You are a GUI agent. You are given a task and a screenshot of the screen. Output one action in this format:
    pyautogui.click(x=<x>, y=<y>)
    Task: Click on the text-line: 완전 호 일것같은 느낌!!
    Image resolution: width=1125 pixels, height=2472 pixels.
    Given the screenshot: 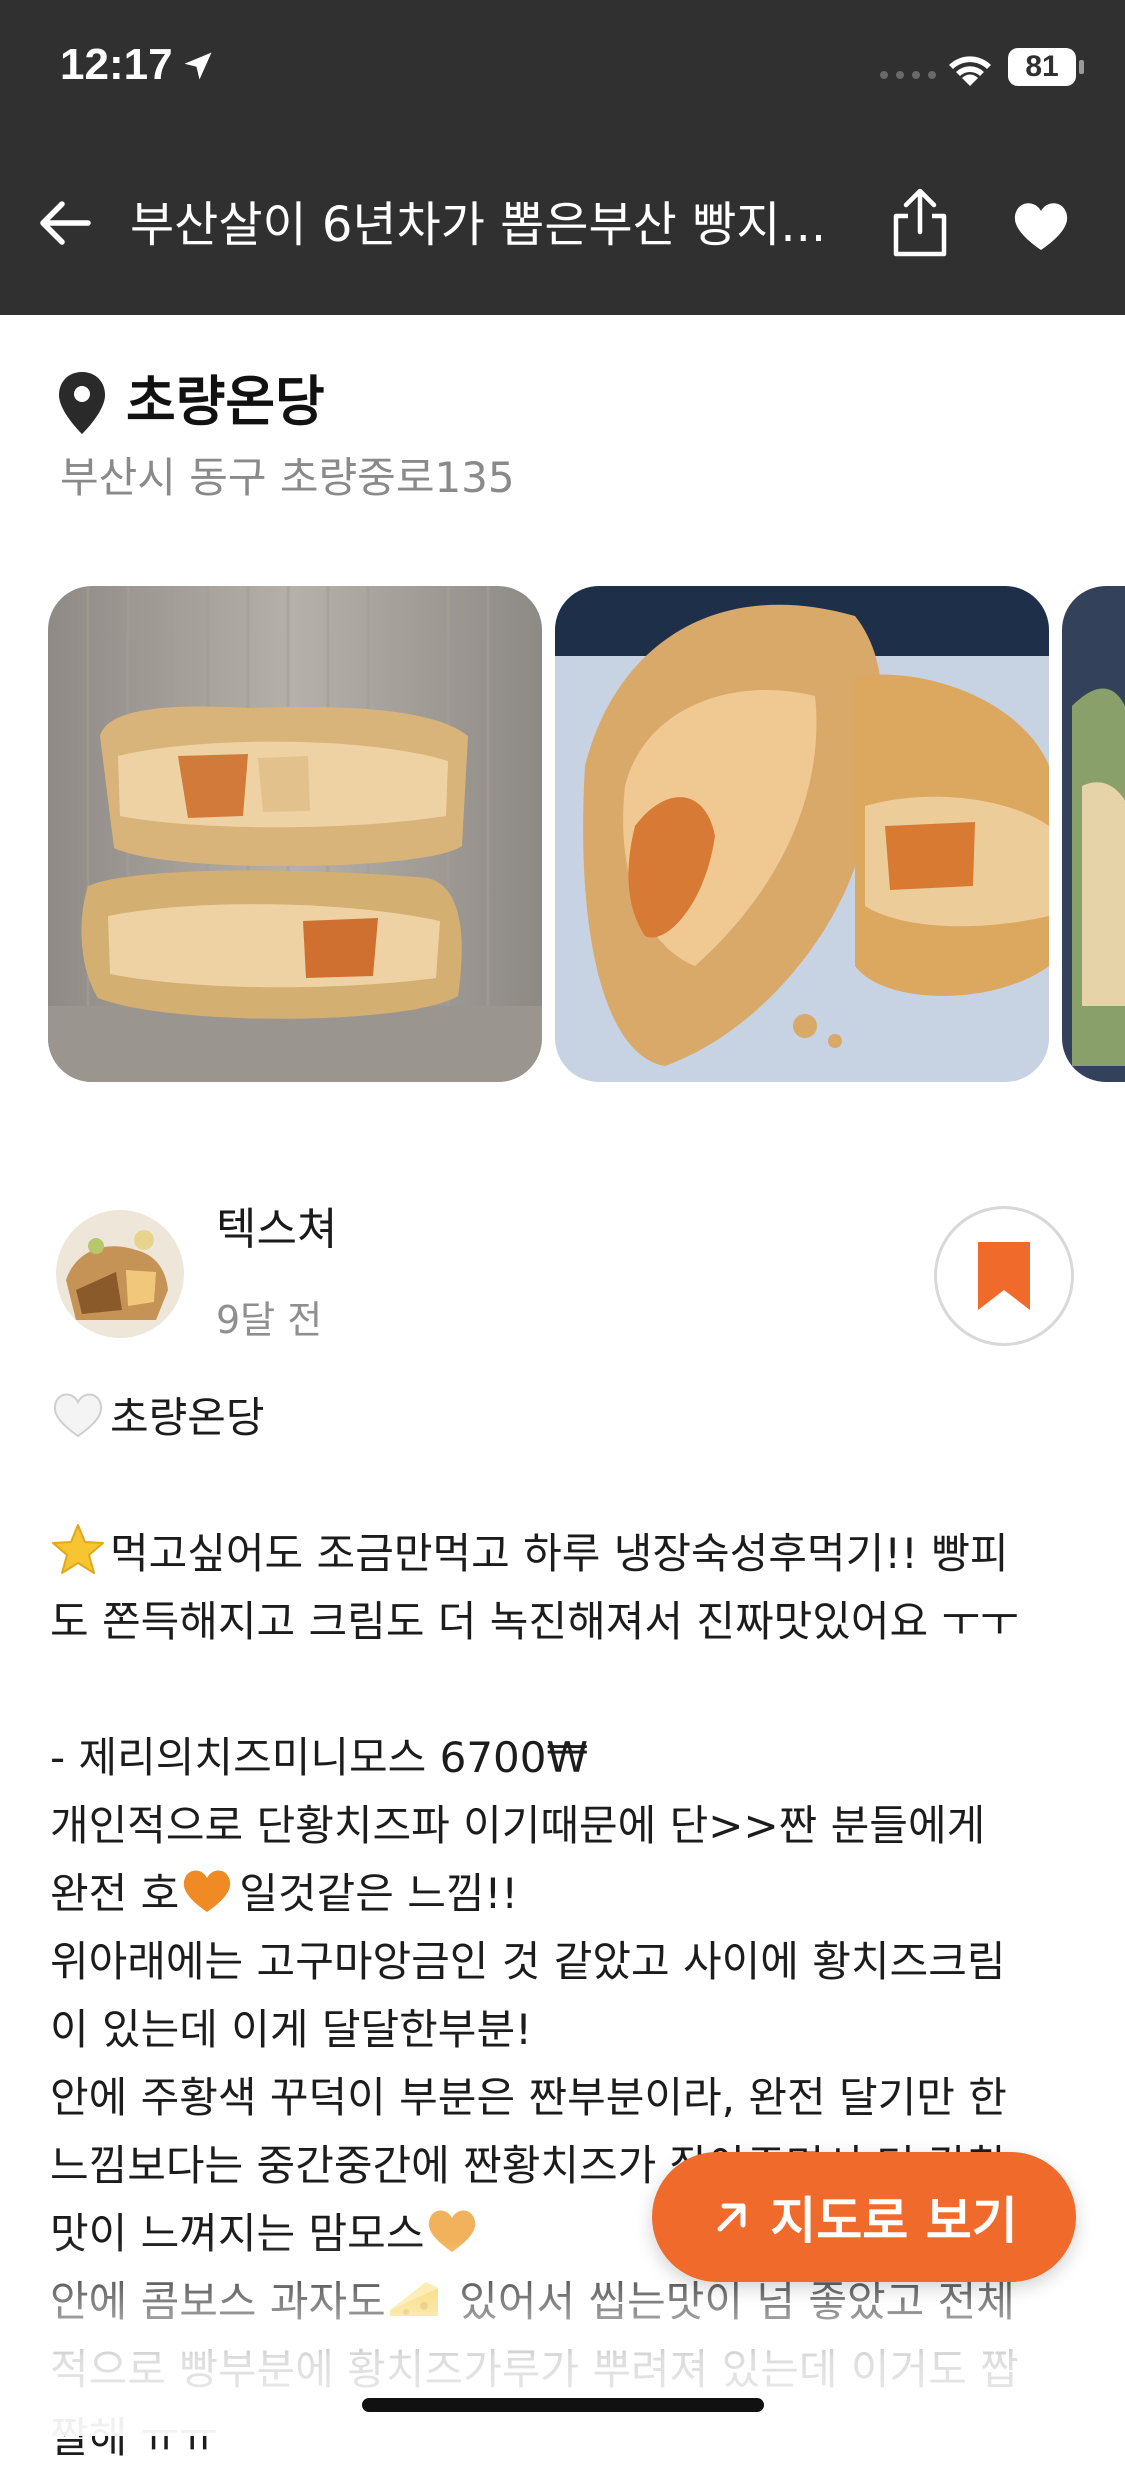 What is the action you would take?
    pyautogui.click(x=565, y=1894)
    